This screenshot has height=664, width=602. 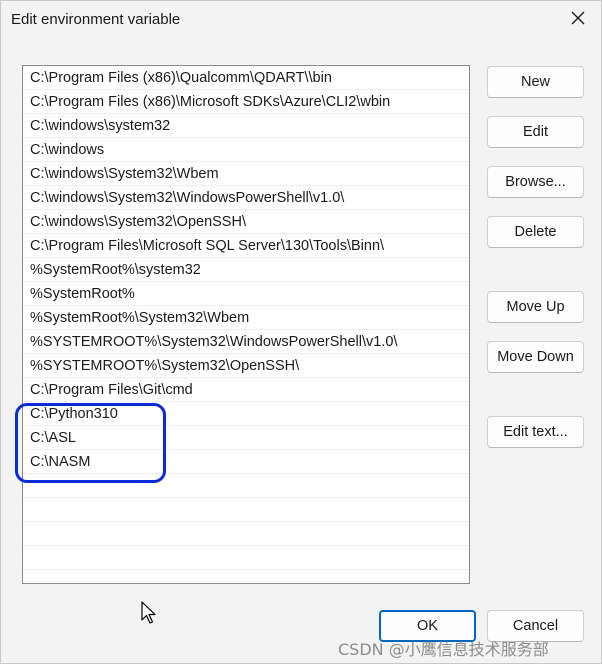 I want to click on list-item: C:\windows\System32\OpenSSH\, so click(x=246, y=222).